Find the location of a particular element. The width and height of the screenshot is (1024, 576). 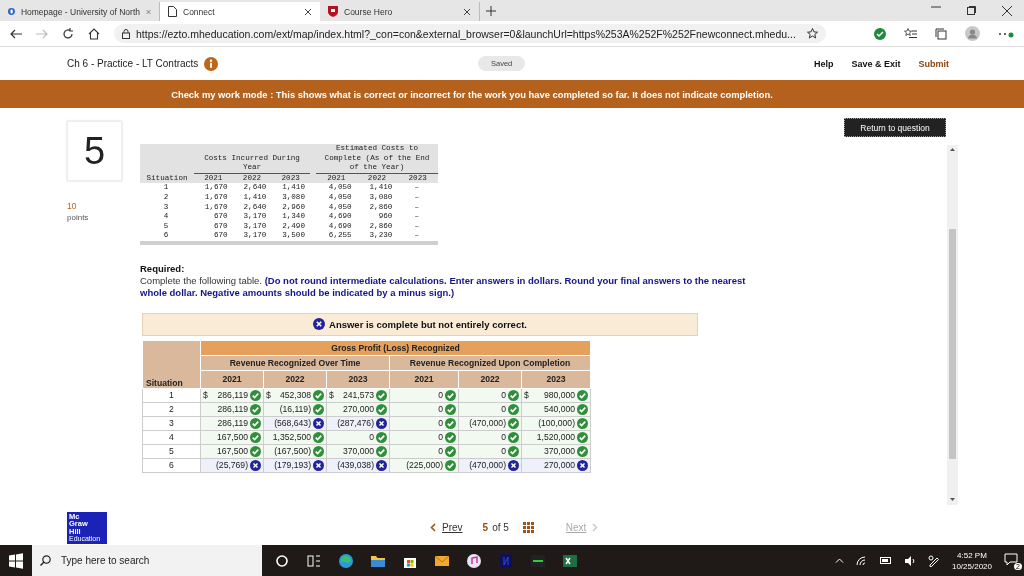

new-tab-icon is located at coordinates (491, 10).